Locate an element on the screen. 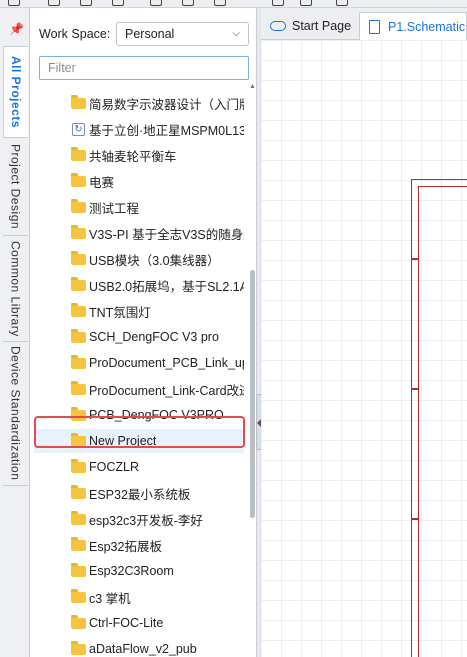 The width and height of the screenshot is (467, 657). tab-common-library: Common Library is located at coordinates (15, 289).